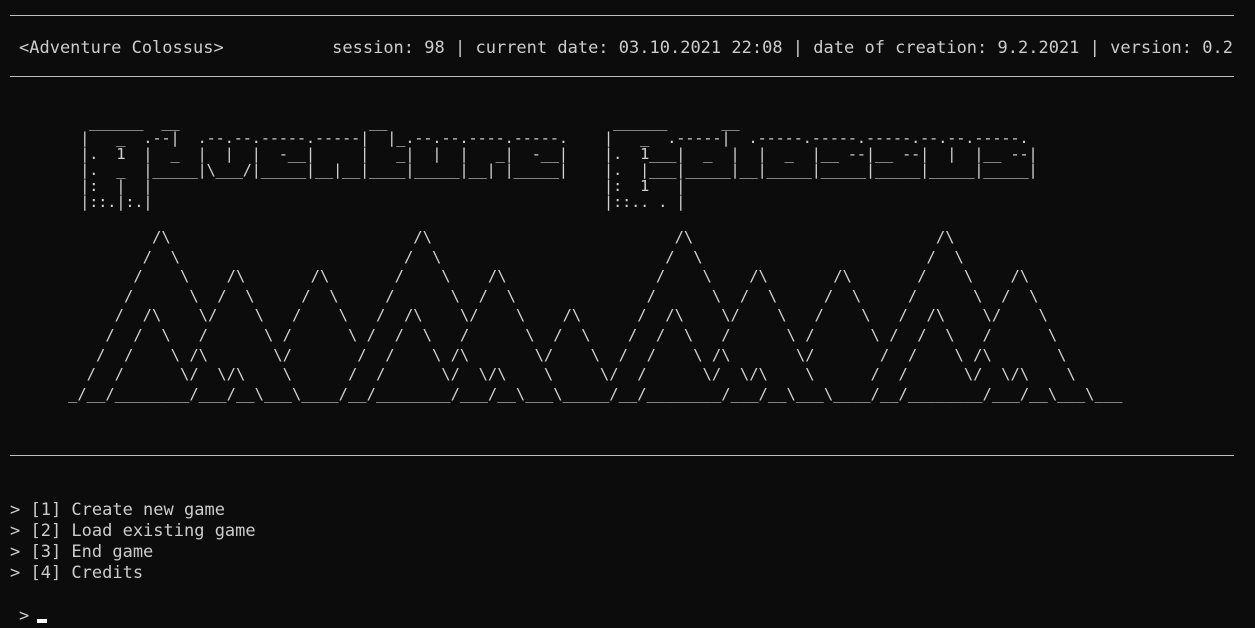 This screenshot has width=1255, height=628. Describe the element at coordinates (33, 616) in the screenshot. I see `command-prompt: >` at that location.